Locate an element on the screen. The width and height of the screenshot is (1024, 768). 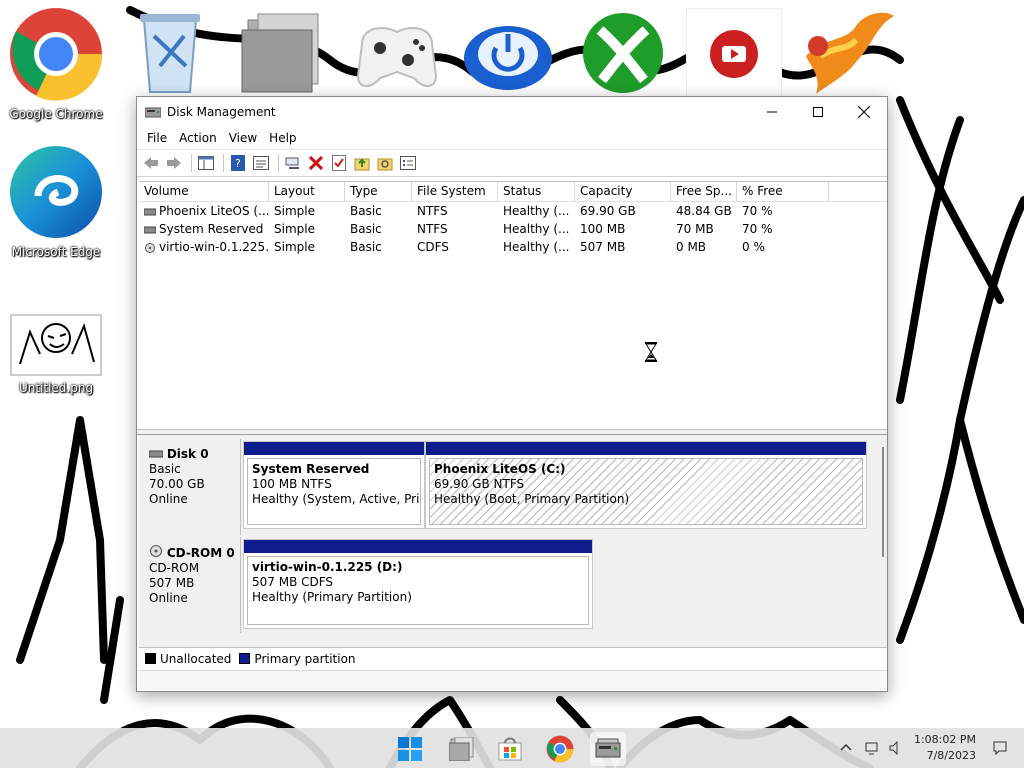
partition-name: Phoenix LiteOS (C:) is located at coordinates (500, 469).